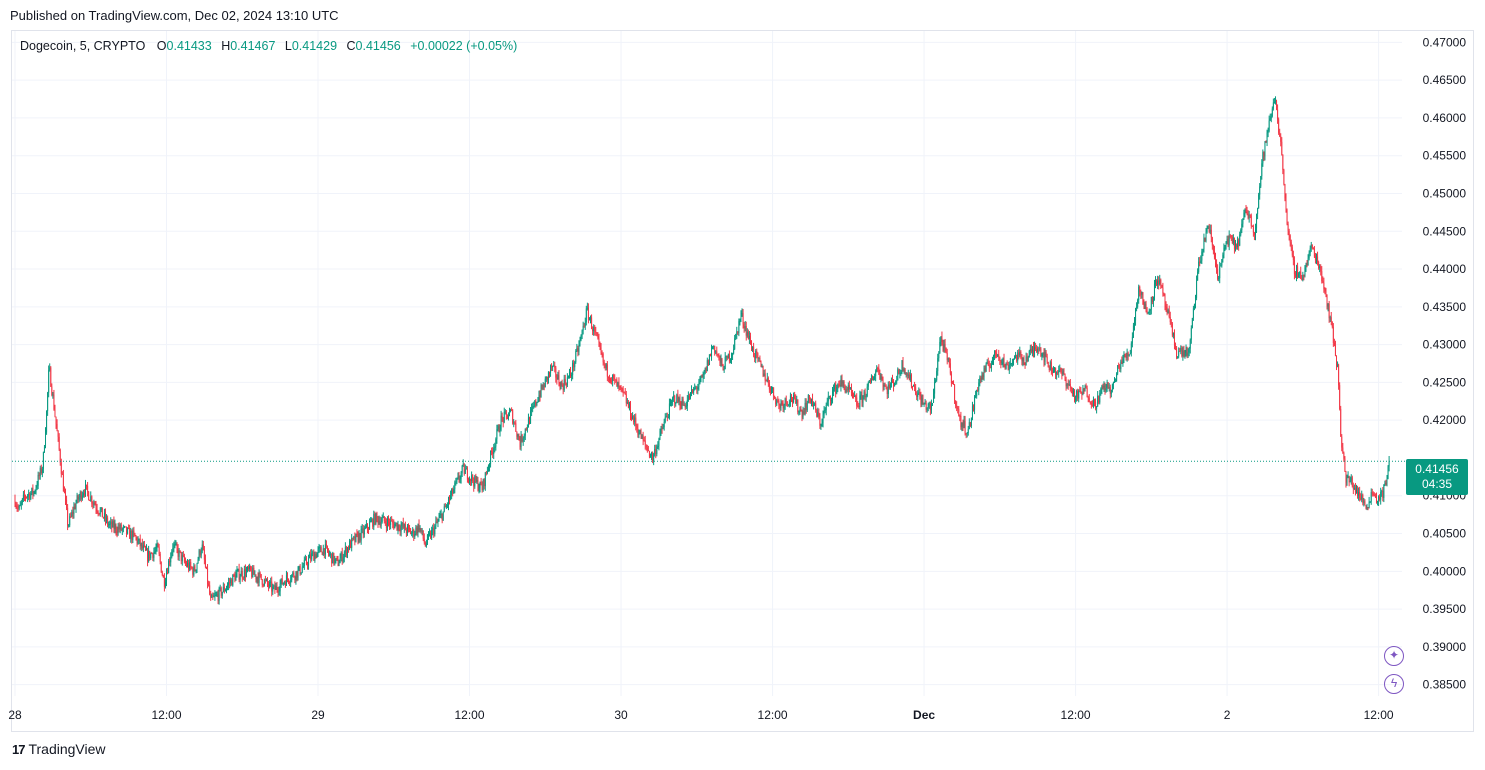 The width and height of the screenshot is (1485, 770). What do you see at coordinates (1437, 477) in the screenshot?
I see `last-price-tag: 0.41456 04:35` at bounding box center [1437, 477].